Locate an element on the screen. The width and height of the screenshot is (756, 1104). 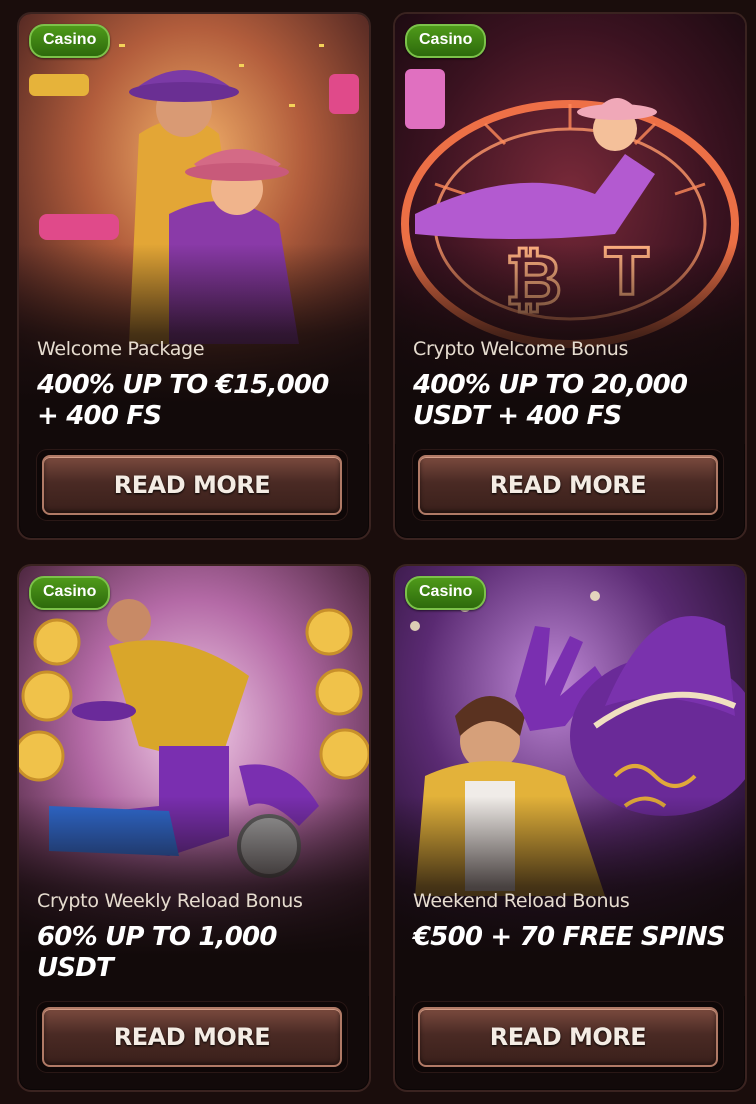
promo-headline: 400% UP TO €15,000 + 400 FS is located at coordinates (183, 400).